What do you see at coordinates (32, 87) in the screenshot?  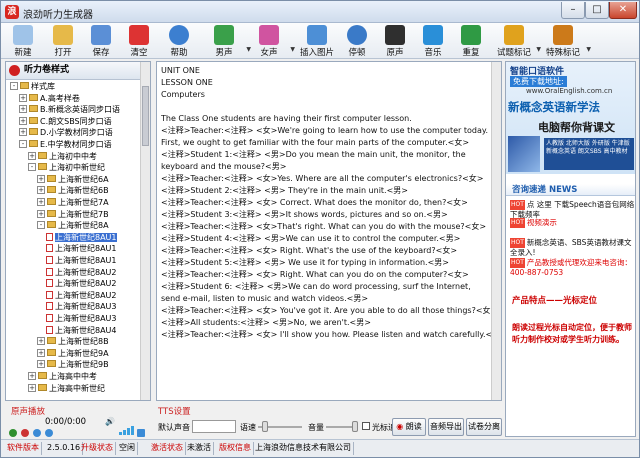 I see `tree-folder-item: - 样式库` at bounding box center [32, 87].